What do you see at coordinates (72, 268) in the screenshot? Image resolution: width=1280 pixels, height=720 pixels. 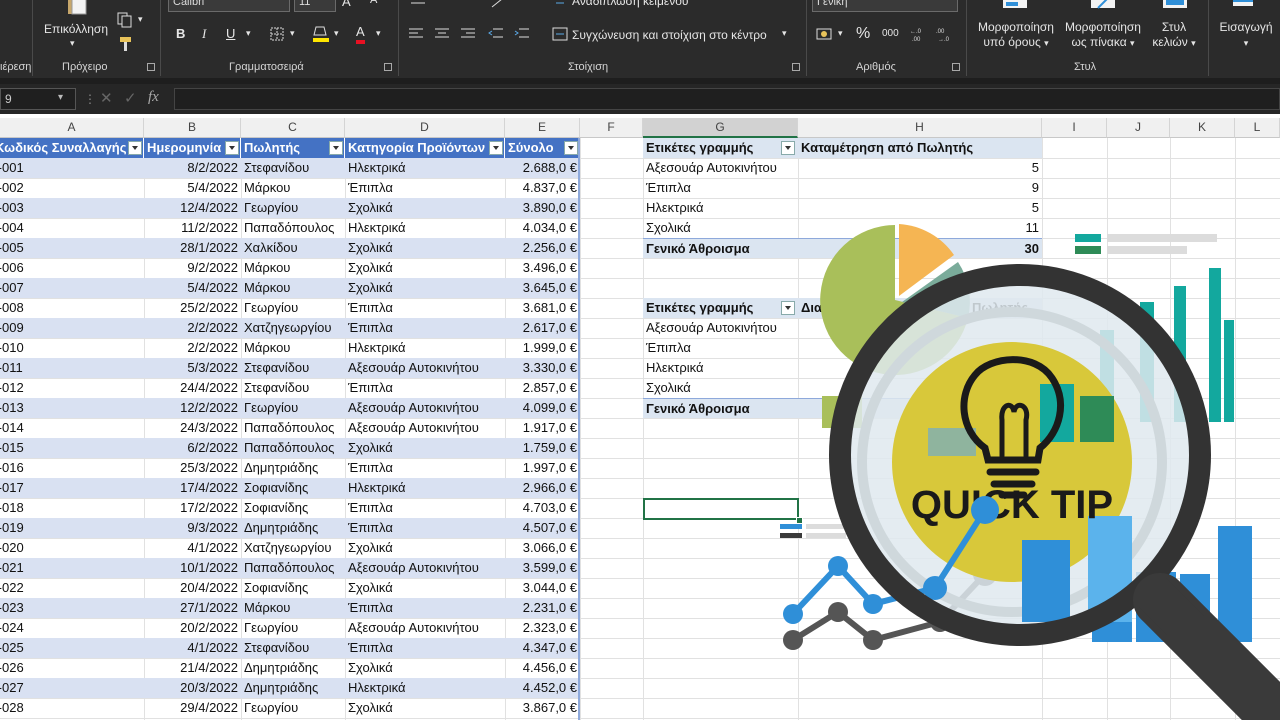 I see `table-cell: Α-006` at bounding box center [72, 268].